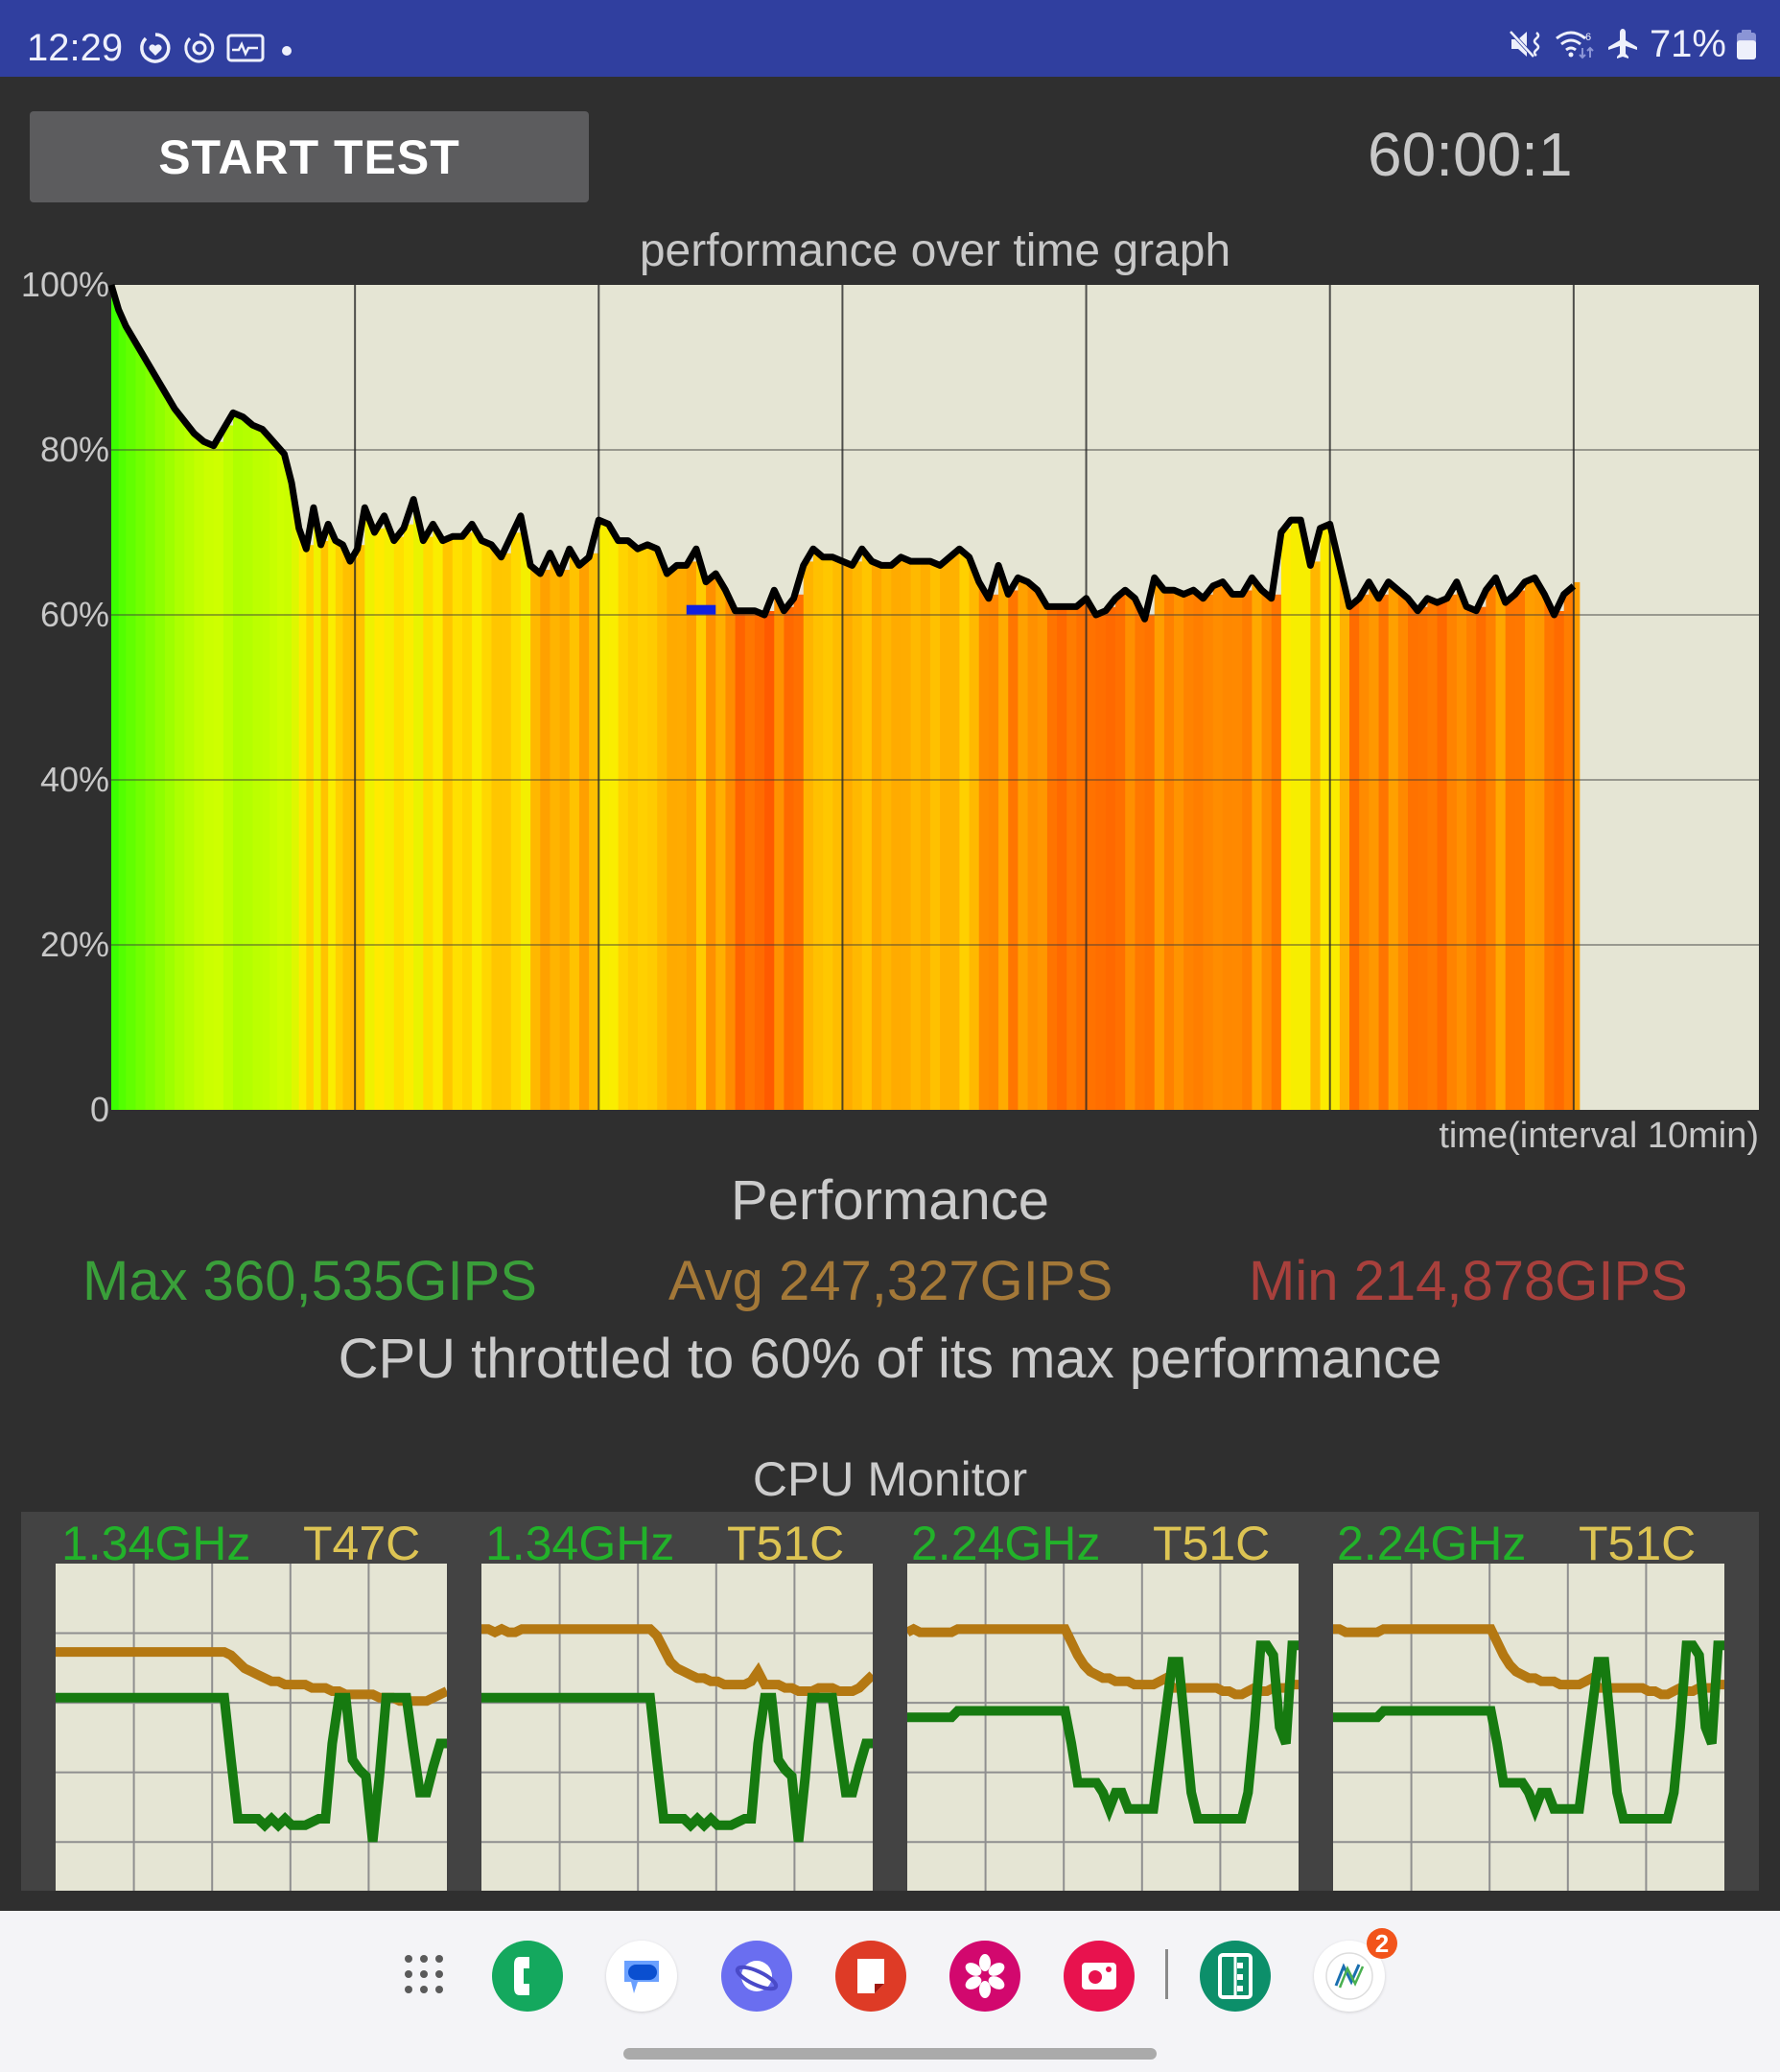  Describe the element at coordinates (1166, 1974) in the screenshot. I see `dock-separator` at that location.